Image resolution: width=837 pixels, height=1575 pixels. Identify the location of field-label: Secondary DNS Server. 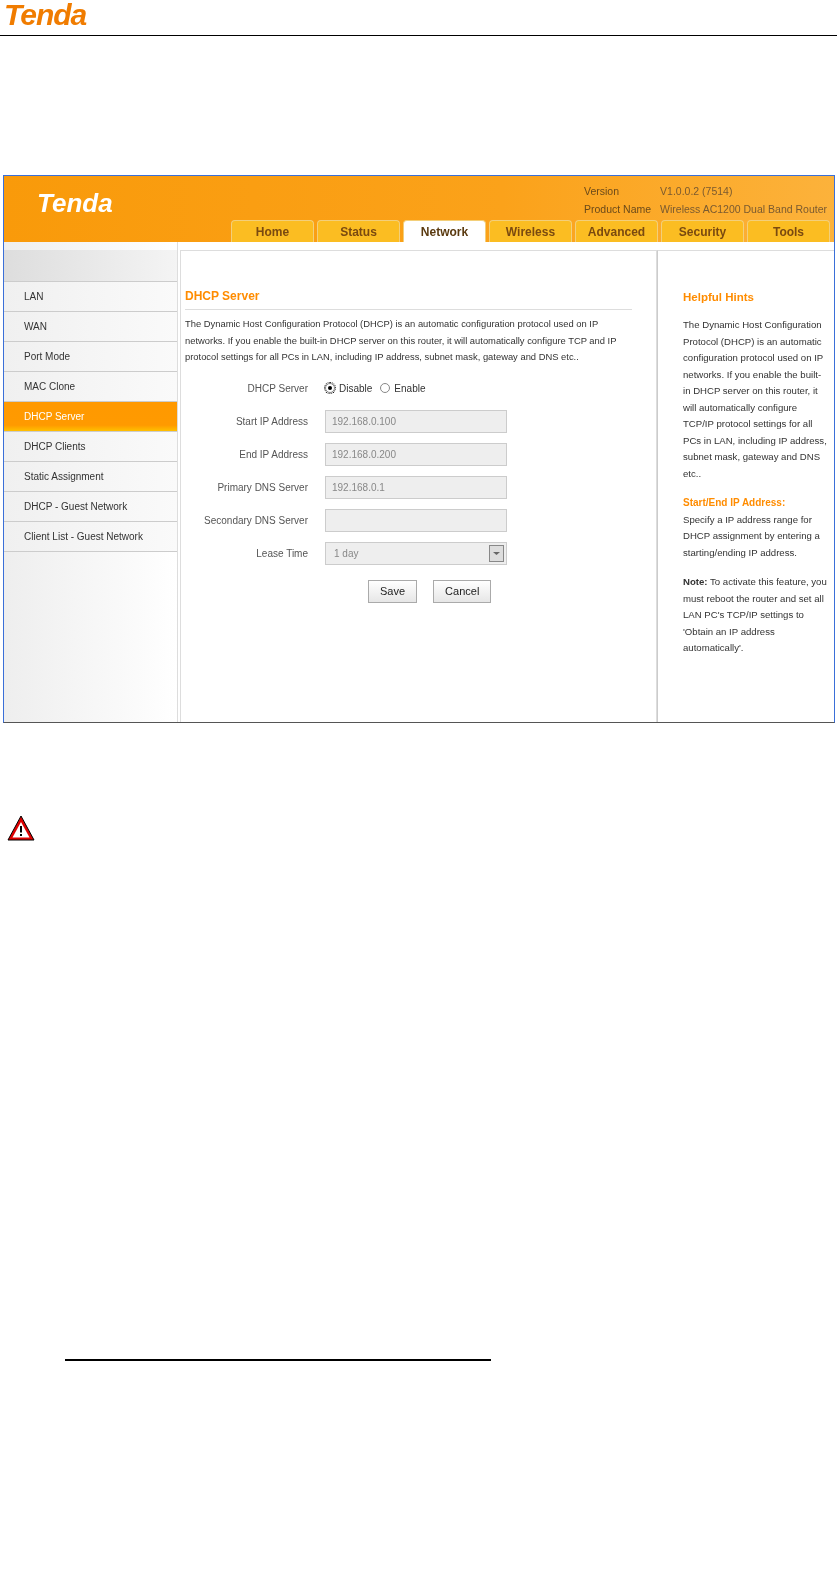
(256, 520).